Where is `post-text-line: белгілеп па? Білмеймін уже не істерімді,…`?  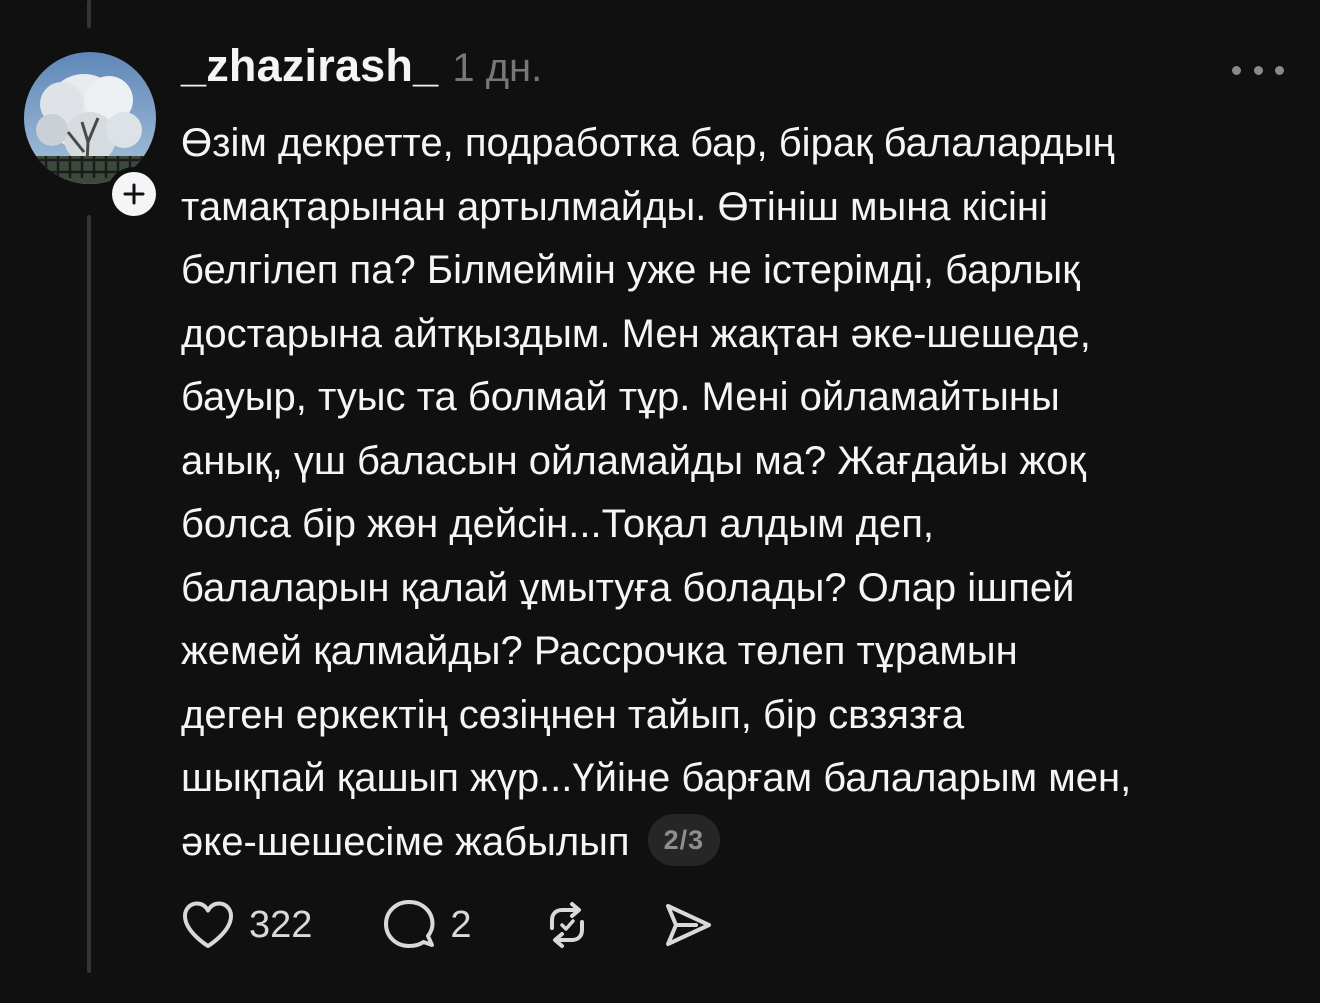
post-text-line: белгілеп па? Білмеймін уже не істерімді,… is located at coordinates (630, 270).